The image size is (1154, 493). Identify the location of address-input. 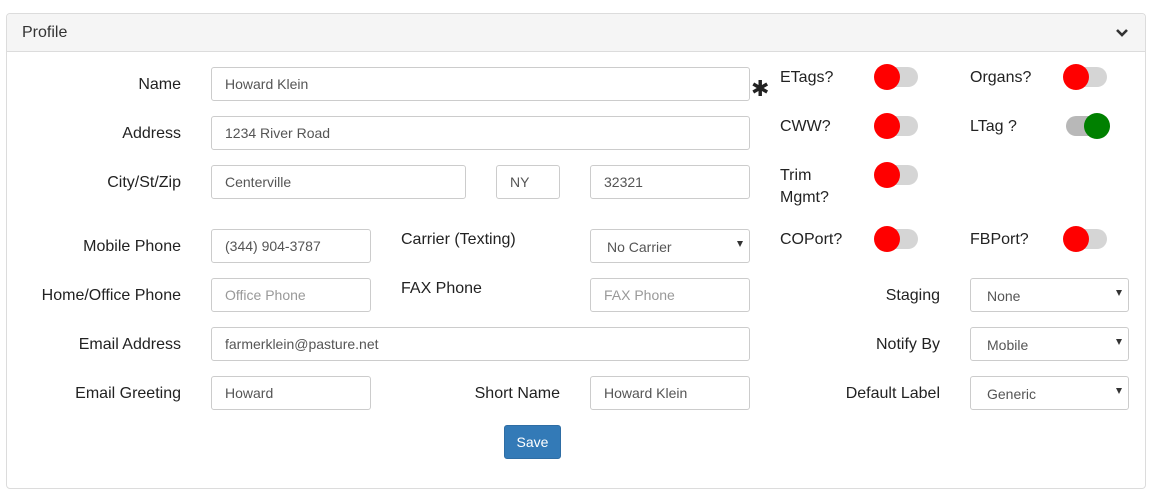
(480, 133).